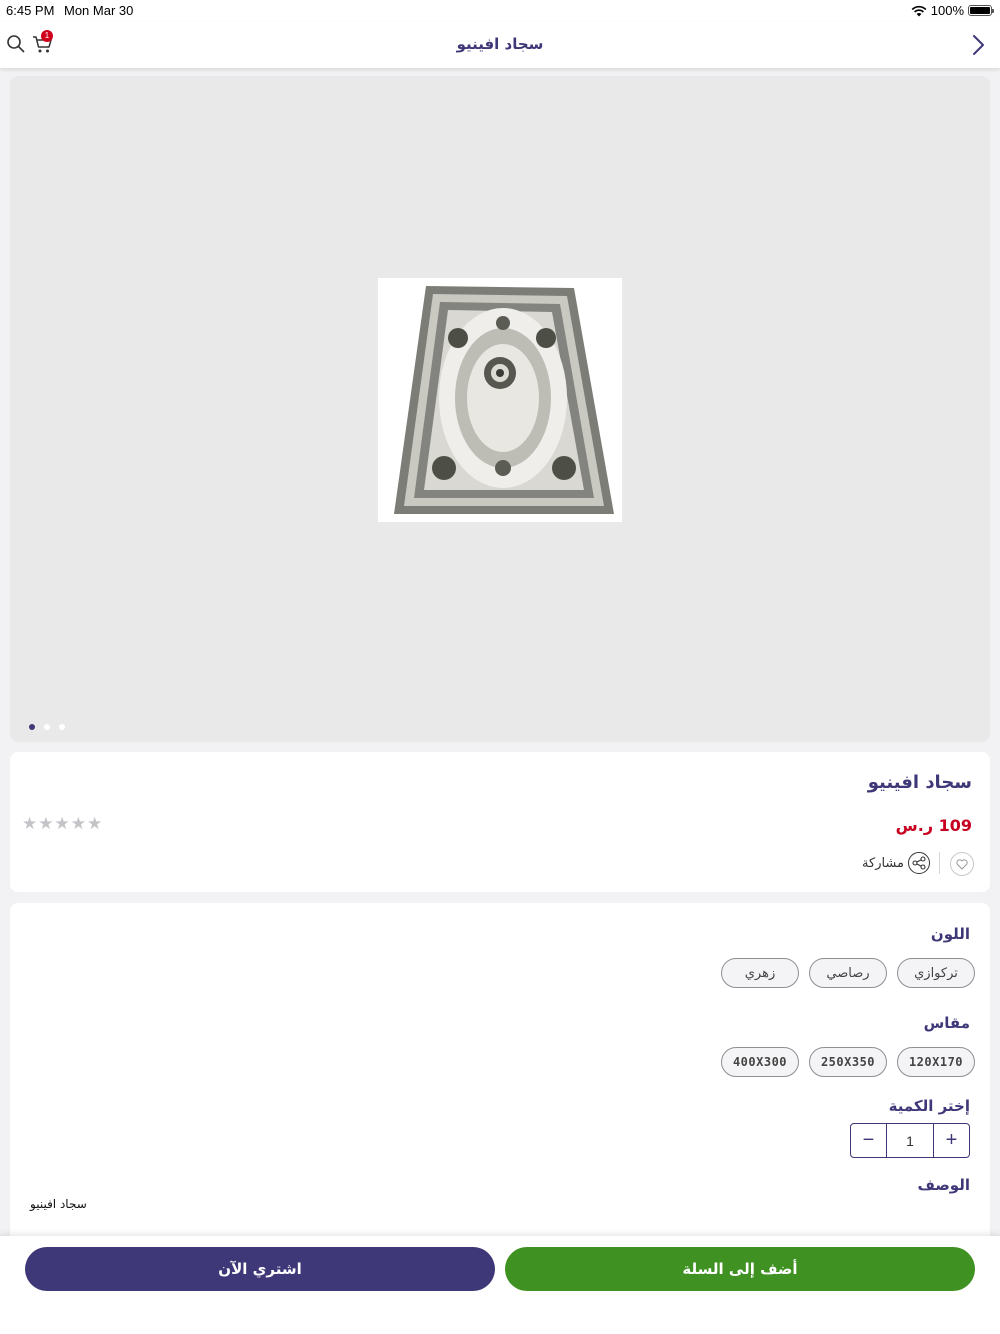  I want to click on battery-percent: 100%, so click(947, 10).